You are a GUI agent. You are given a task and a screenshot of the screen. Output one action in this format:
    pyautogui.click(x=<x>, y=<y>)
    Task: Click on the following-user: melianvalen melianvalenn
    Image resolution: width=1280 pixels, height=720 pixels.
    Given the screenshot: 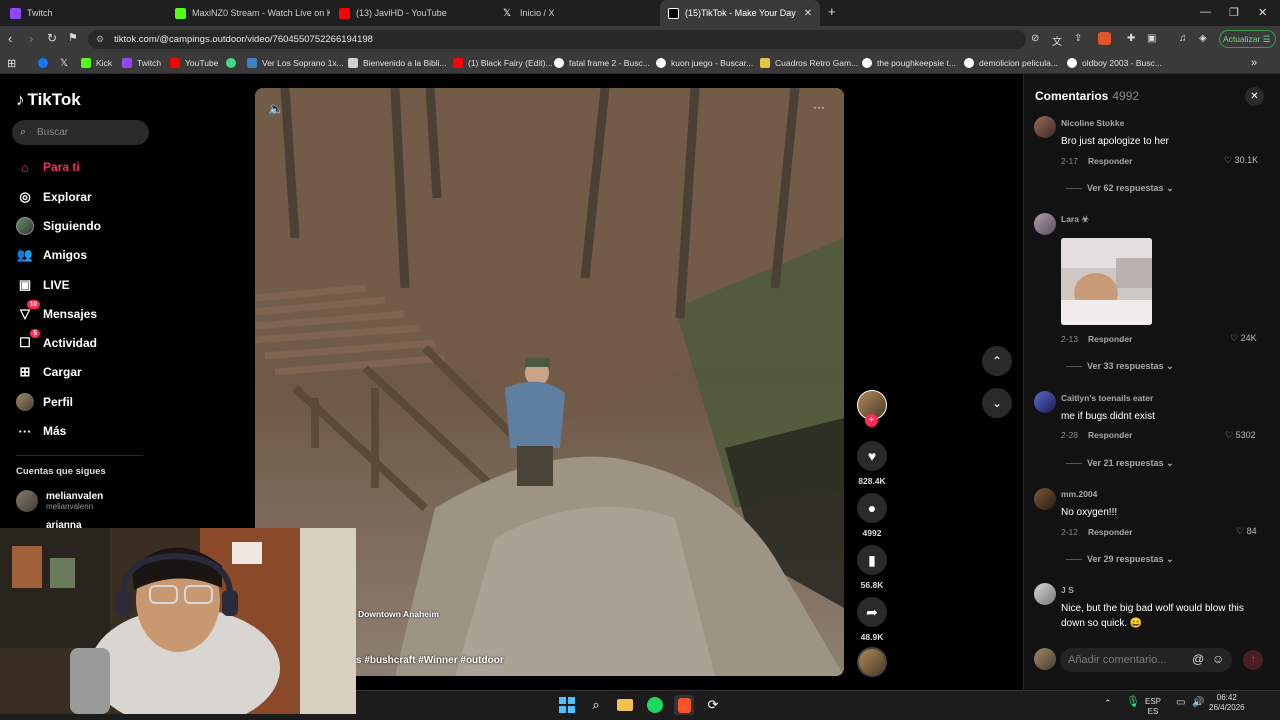 What is the action you would take?
    pyautogui.click(x=59, y=501)
    